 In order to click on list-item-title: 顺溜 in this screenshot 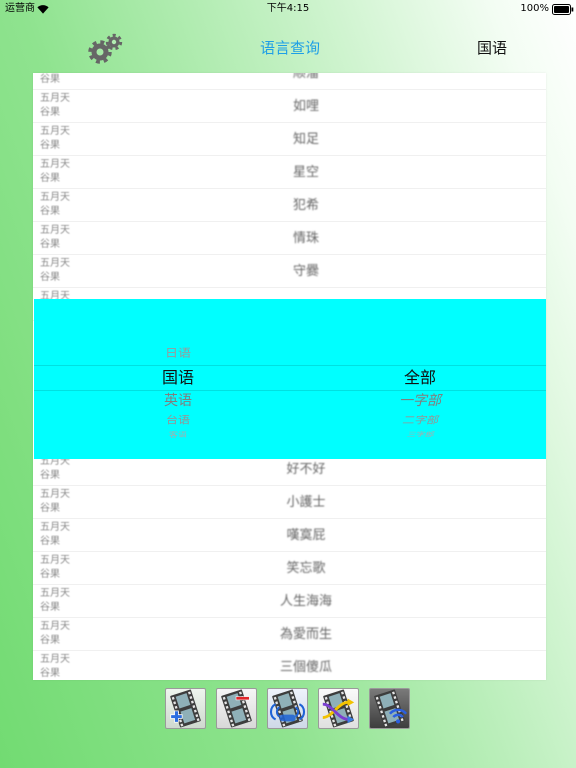, I will do `click(305, 77)`.